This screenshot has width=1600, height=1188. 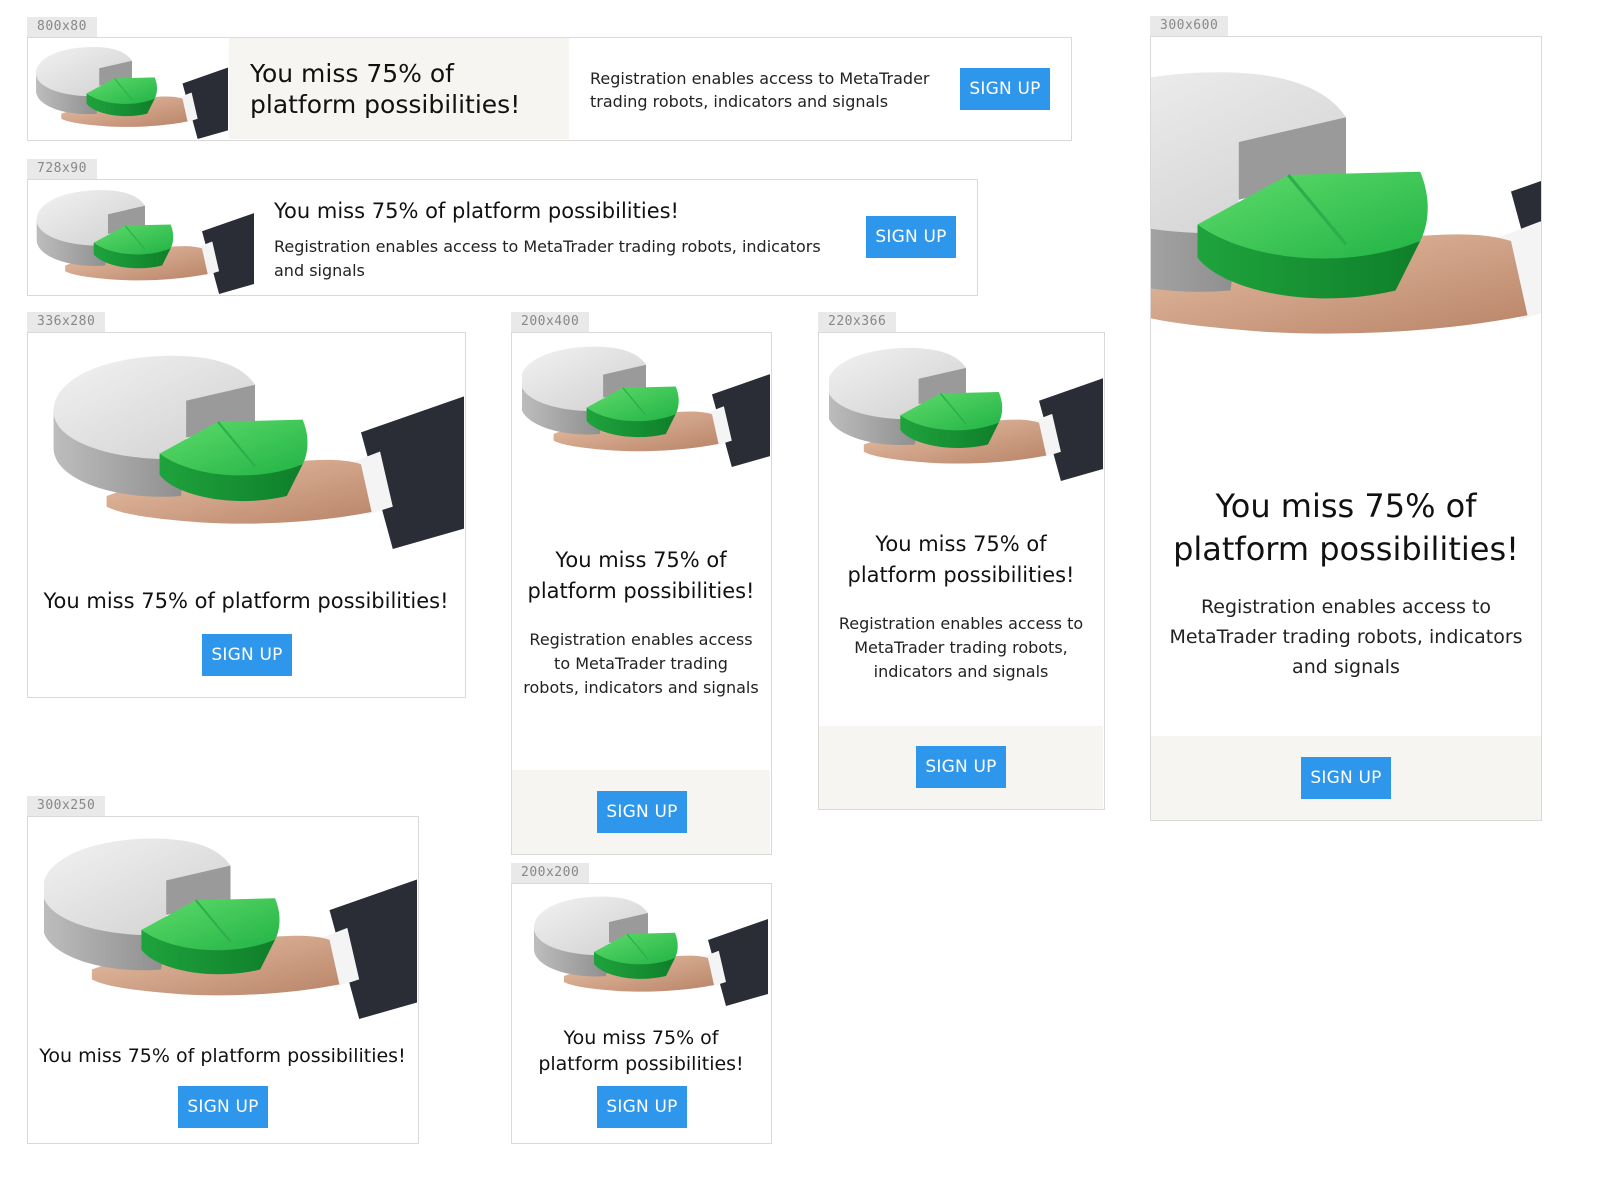 I want to click on size-label: 728x90, so click(x=62, y=169).